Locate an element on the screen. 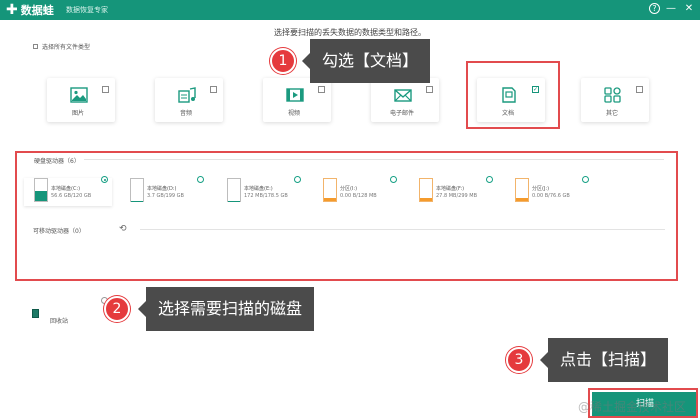 Image resolution: width=700 pixels, height=420 pixels. category-label: 其它 is located at coordinates (611, 113).